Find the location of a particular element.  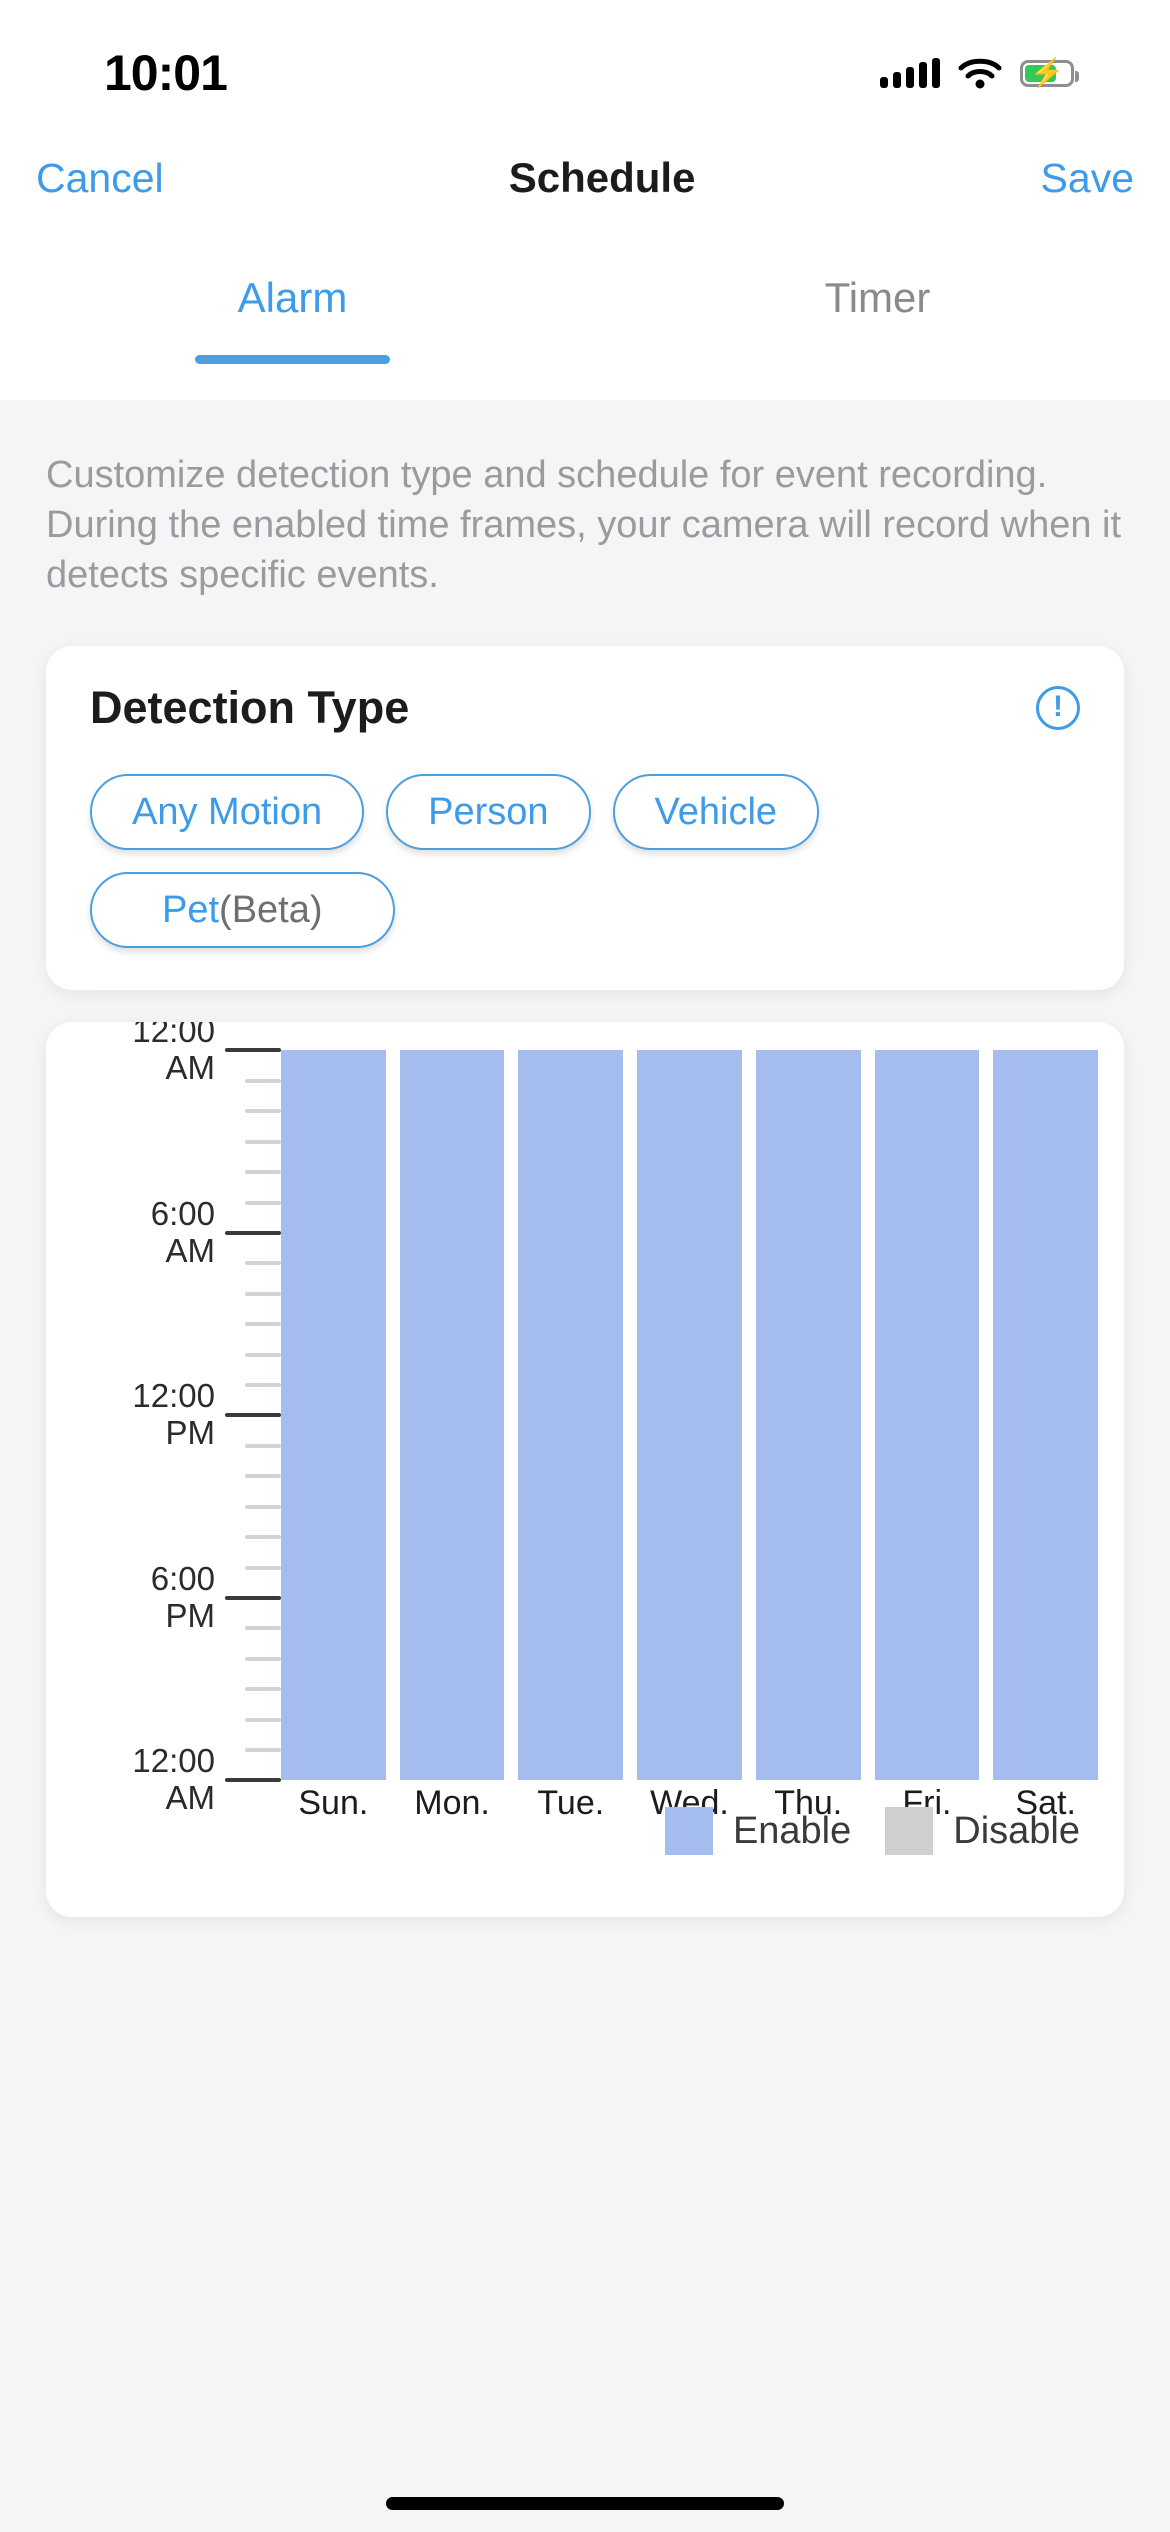

tab-timer-indicator is located at coordinates (877, 359).